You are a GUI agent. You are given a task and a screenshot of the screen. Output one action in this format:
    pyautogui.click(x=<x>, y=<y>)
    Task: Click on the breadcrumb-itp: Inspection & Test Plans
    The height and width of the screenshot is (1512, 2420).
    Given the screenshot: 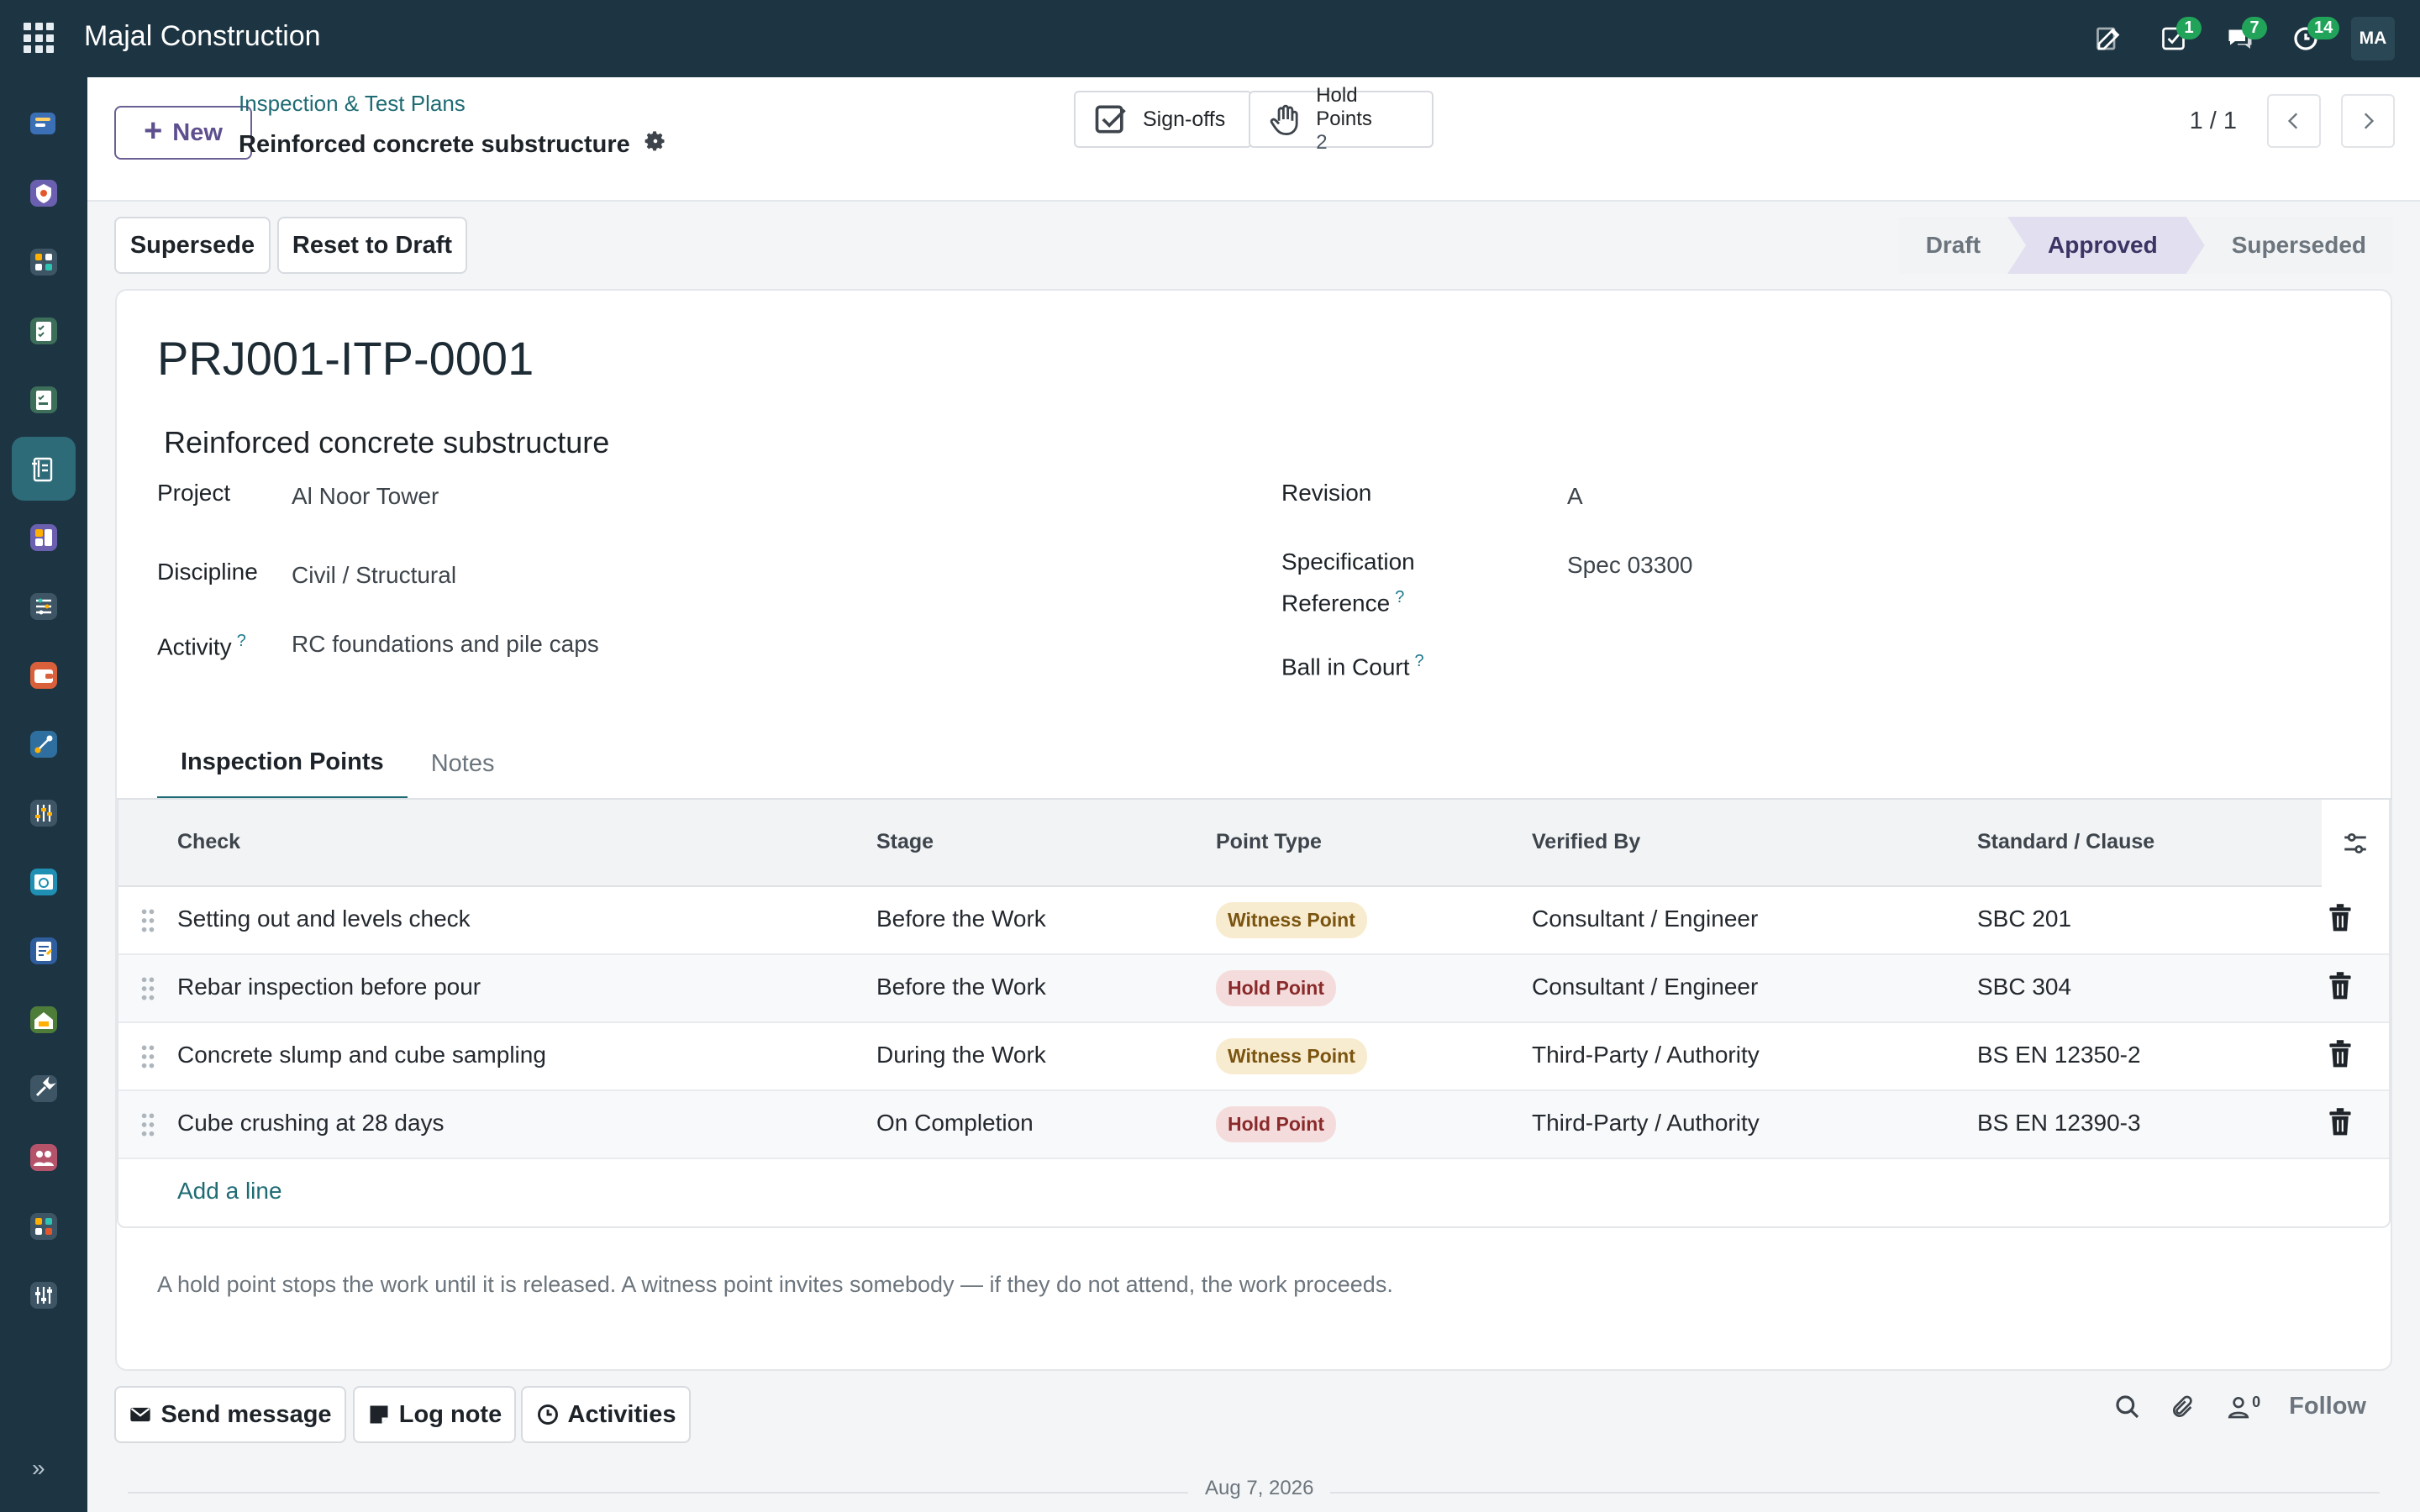 What is the action you would take?
    pyautogui.click(x=352, y=104)
    